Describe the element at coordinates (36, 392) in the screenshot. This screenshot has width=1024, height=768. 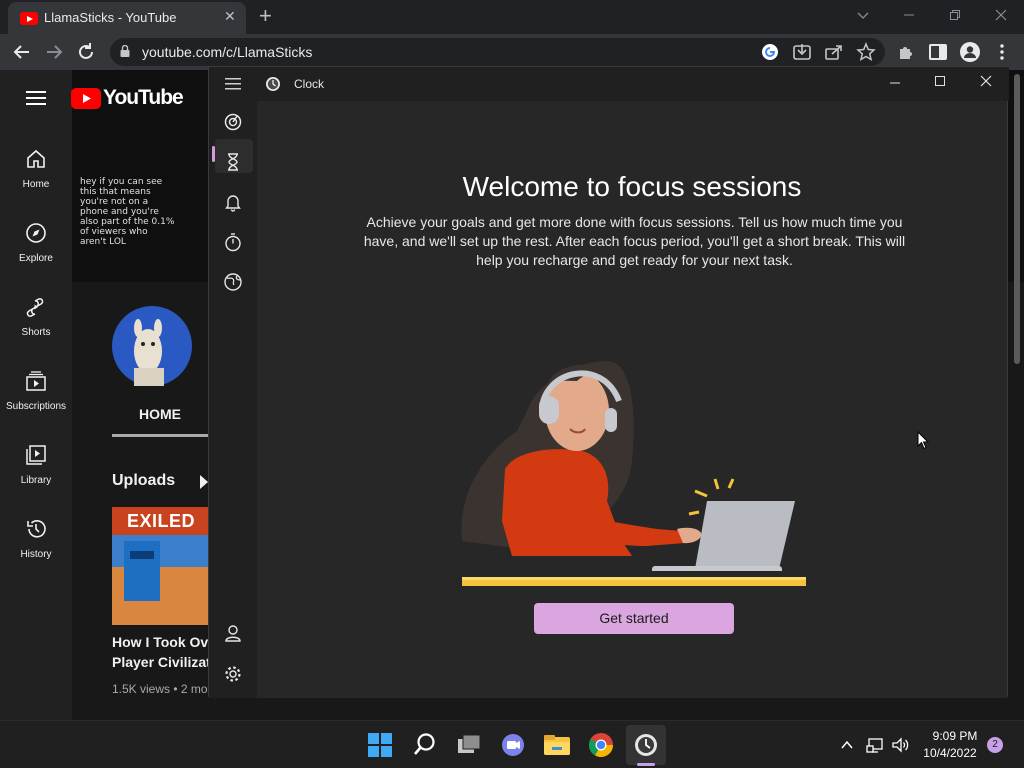
I see `nav-subscriptions: Subscriptions` at that location.